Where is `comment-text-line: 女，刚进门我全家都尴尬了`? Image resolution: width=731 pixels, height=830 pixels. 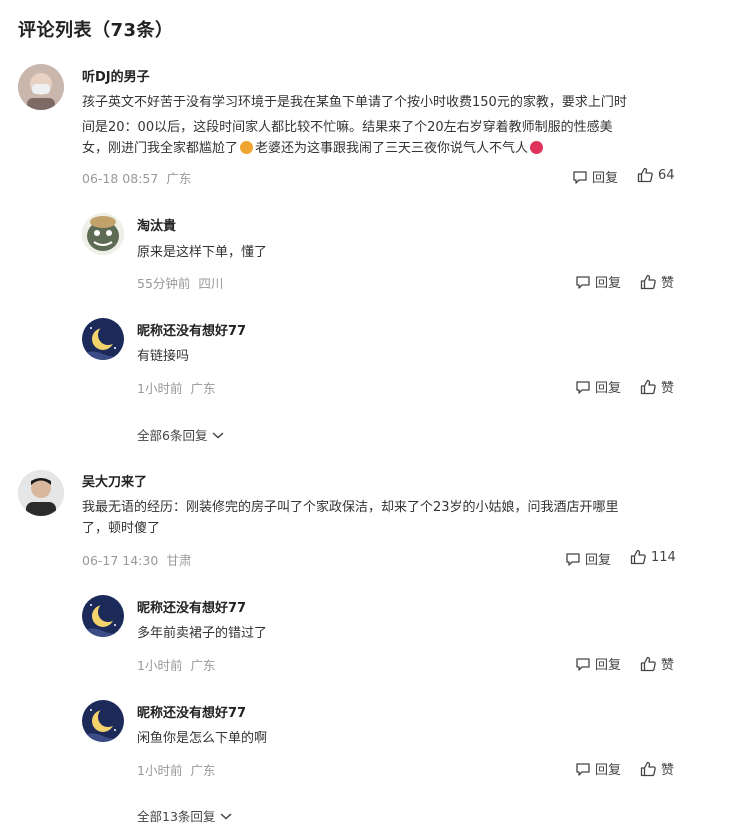
comment-text-line: 女，刚进门我全家都尴尬了 is located at coordinates (160, 148).